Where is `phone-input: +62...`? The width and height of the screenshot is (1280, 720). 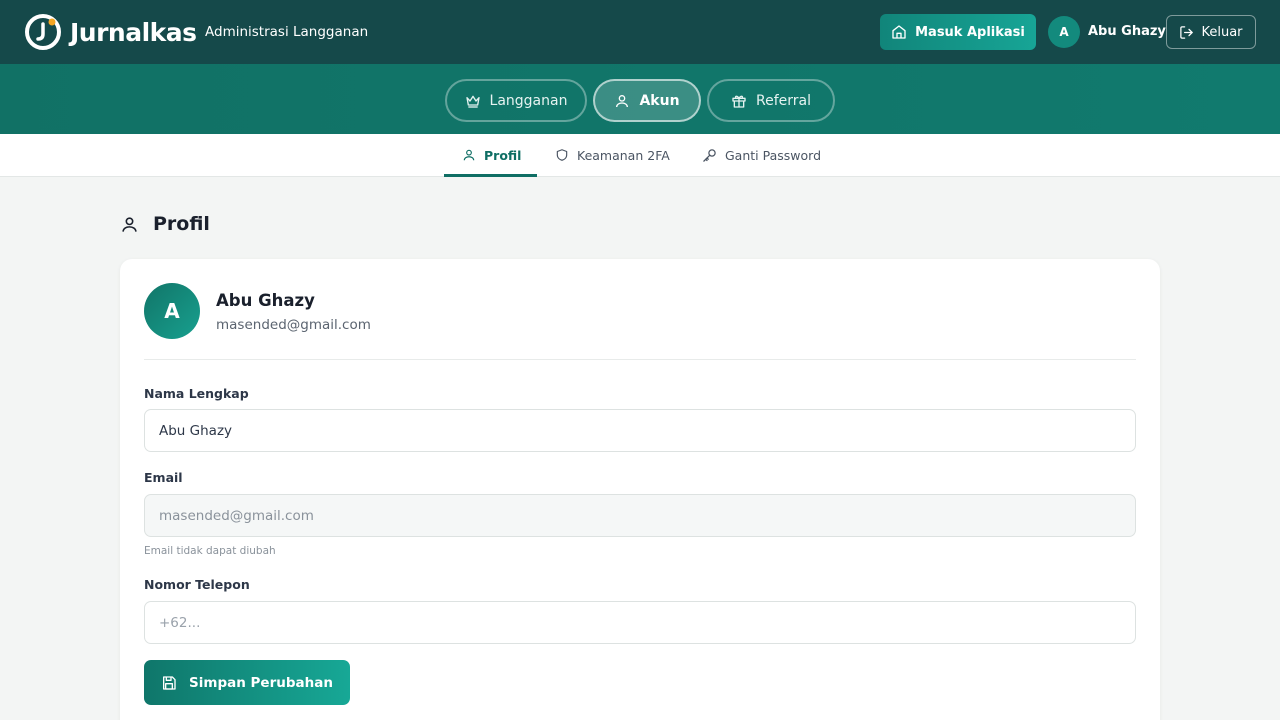
phone-input: +62... is located at coordinates (640, 622).